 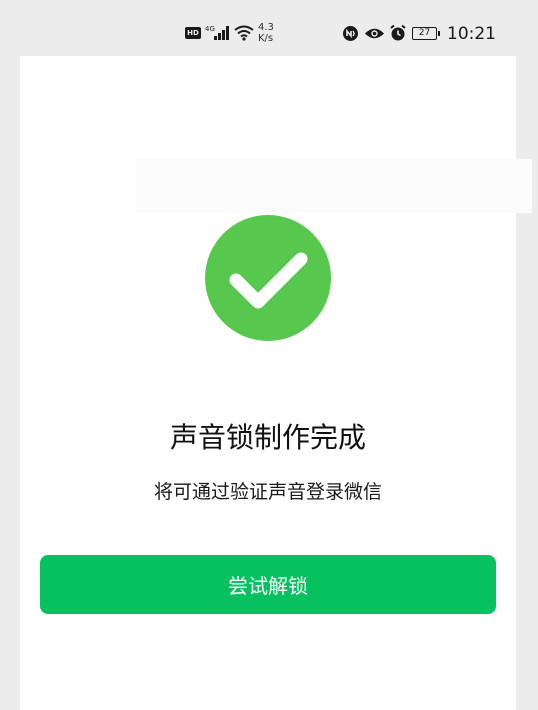 I want to click on hd-badge: HD, so click(x=193, y=33).